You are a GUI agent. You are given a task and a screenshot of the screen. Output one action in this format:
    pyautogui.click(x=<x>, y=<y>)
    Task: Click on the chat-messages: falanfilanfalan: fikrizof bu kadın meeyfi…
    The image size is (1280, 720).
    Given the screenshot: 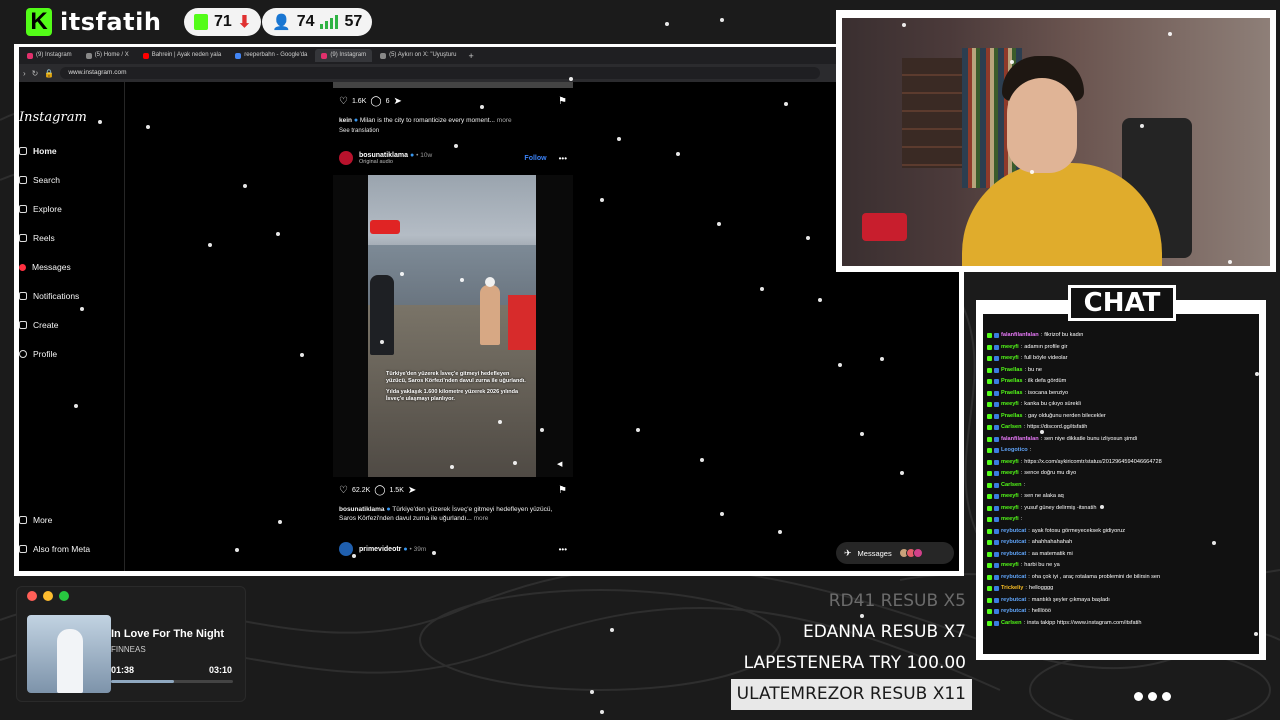 What is the action you would take?
    pyautogui.click(x=1121, y=479)
    